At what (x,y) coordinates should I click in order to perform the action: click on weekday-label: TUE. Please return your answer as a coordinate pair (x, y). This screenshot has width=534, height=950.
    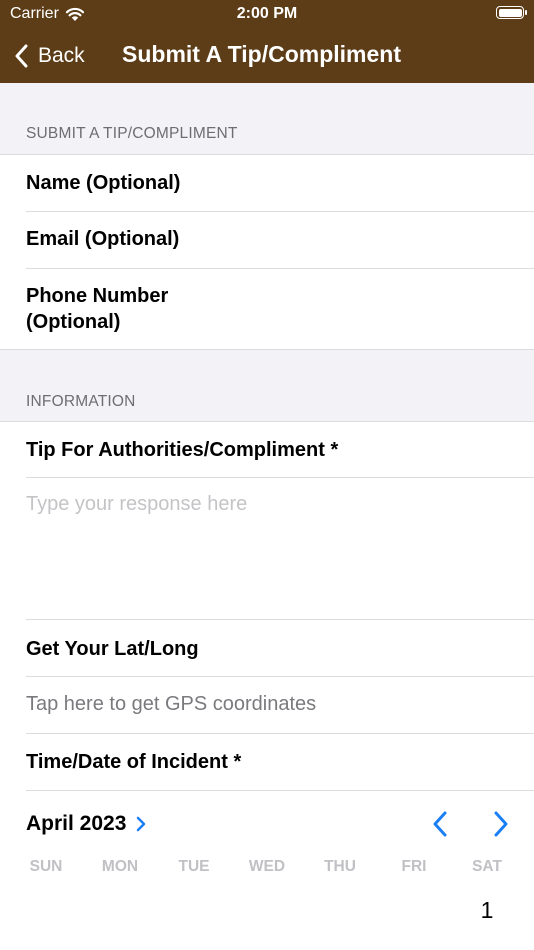
    Looking at the image, I should click on (194, 866).